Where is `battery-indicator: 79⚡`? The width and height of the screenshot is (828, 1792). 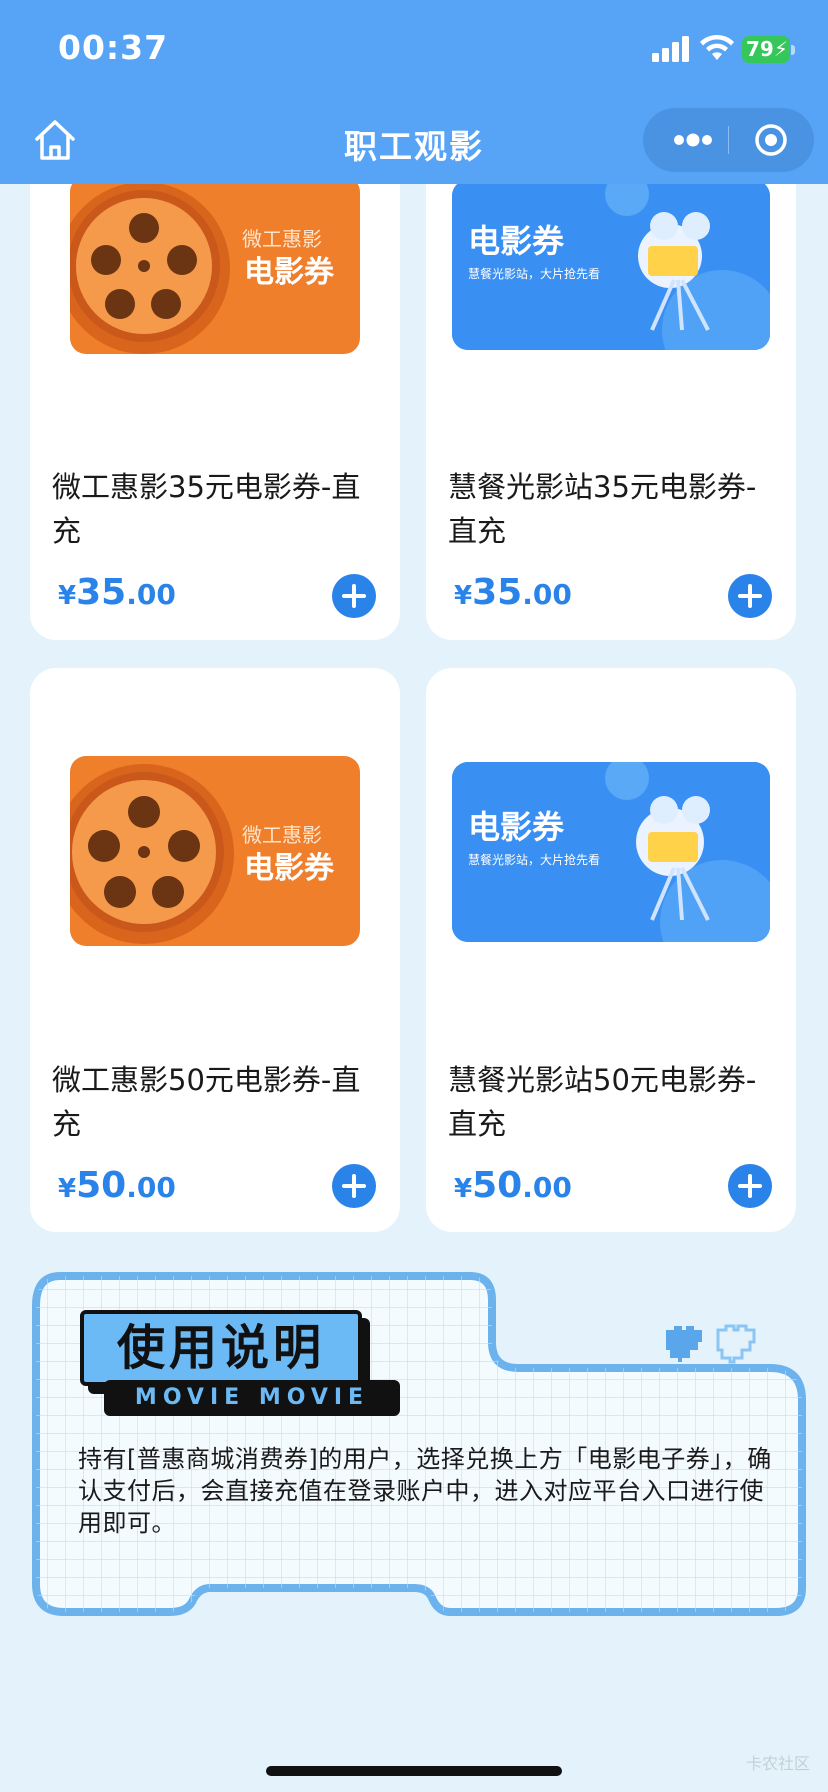 battery-indicator: 79⚡ is located at coordinates (768, 49).